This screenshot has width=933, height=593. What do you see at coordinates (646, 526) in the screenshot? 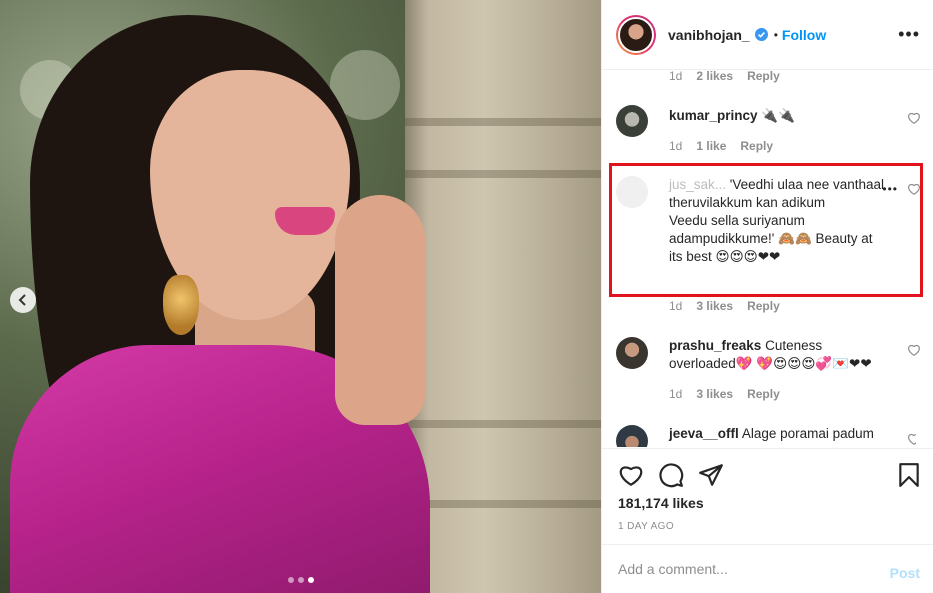
I see `post-timestamp: 1 DAY AGO` at bounding box center [646, 526].